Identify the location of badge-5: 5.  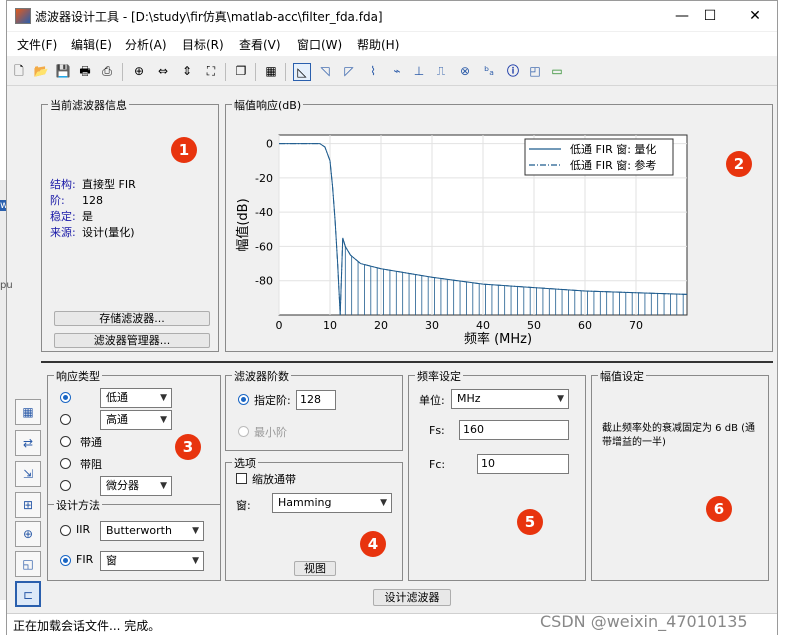
(530, 522).